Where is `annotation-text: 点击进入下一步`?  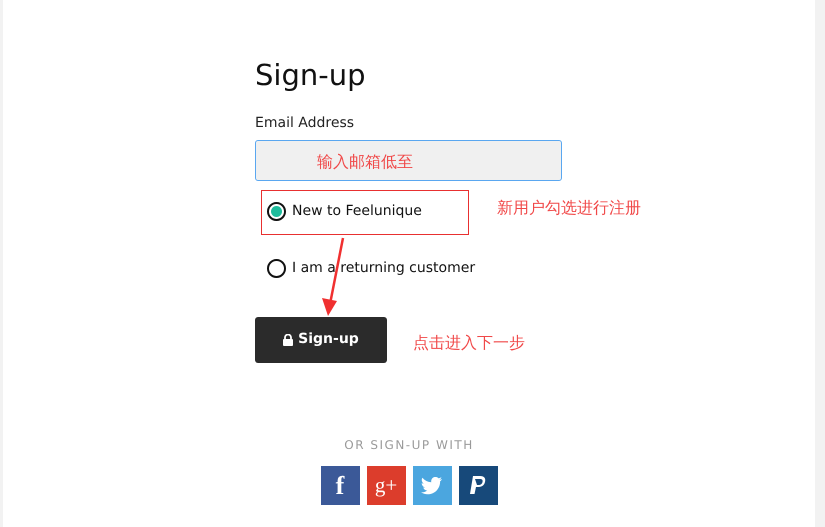
annotation-text: 点击进入下一步 is located at coordinates (469, 343).